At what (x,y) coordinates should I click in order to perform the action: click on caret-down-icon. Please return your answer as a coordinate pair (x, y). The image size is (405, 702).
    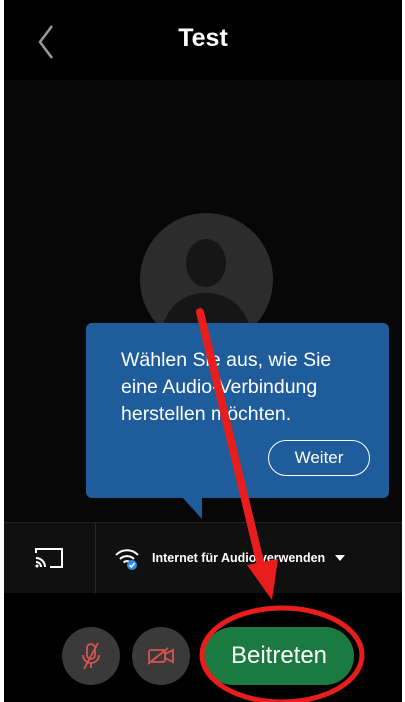
    Looking at the image, I should click on (340, 558).